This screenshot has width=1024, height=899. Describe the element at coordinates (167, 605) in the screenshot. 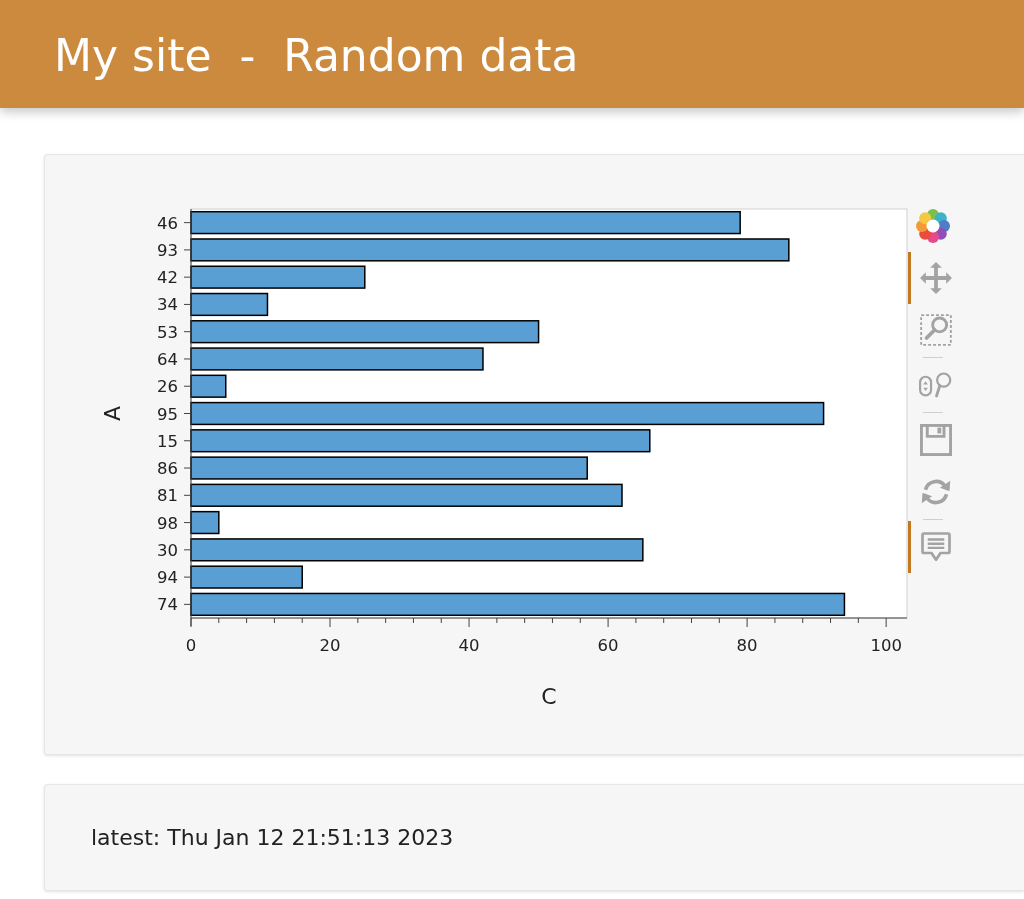

I see `y-tick-label: 74` at that location.